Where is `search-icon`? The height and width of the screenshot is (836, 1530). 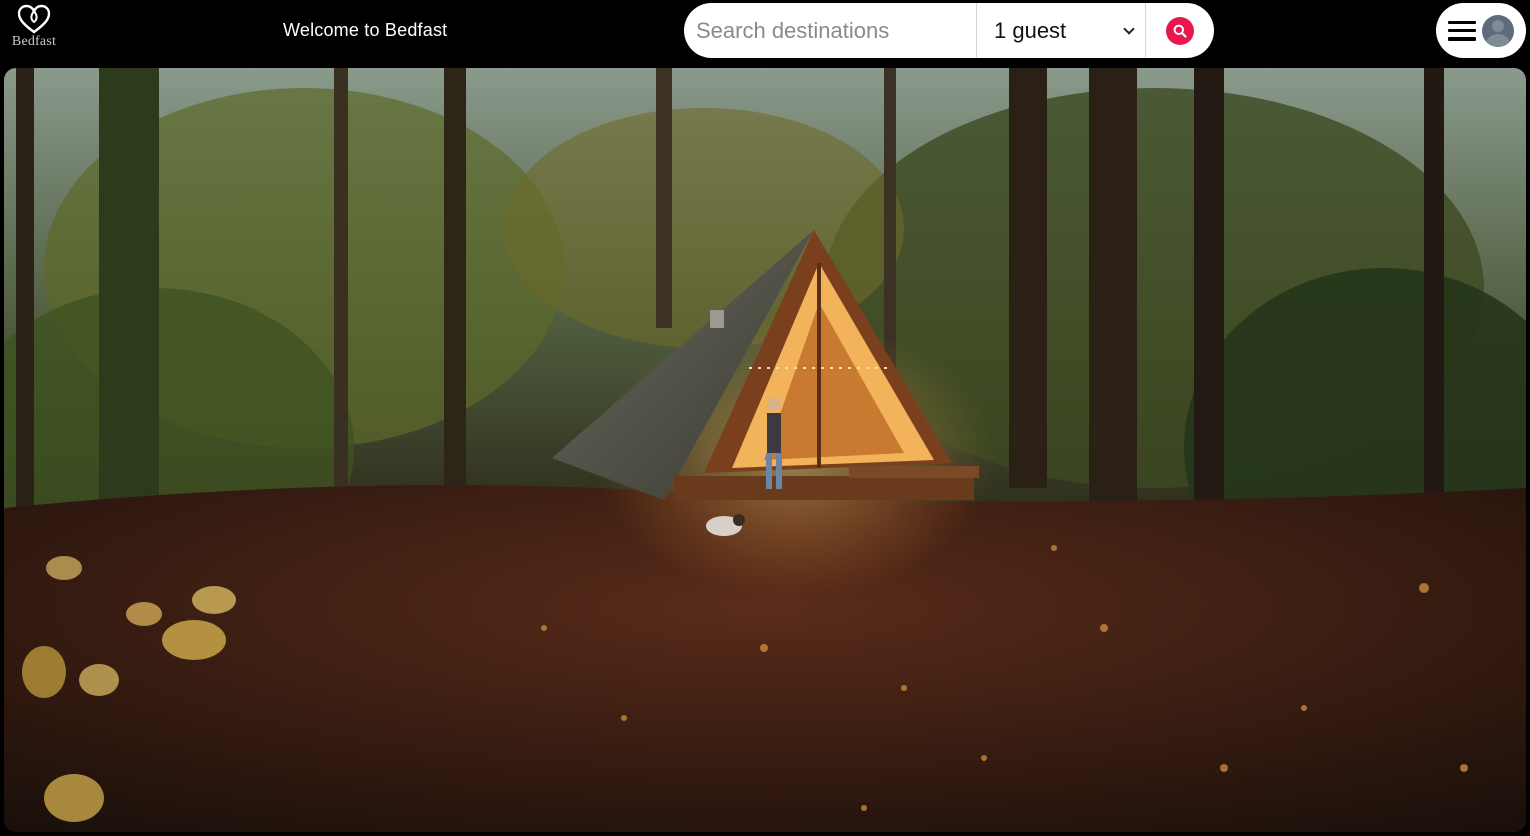 search-icon is located at coordinates (1180, 31).